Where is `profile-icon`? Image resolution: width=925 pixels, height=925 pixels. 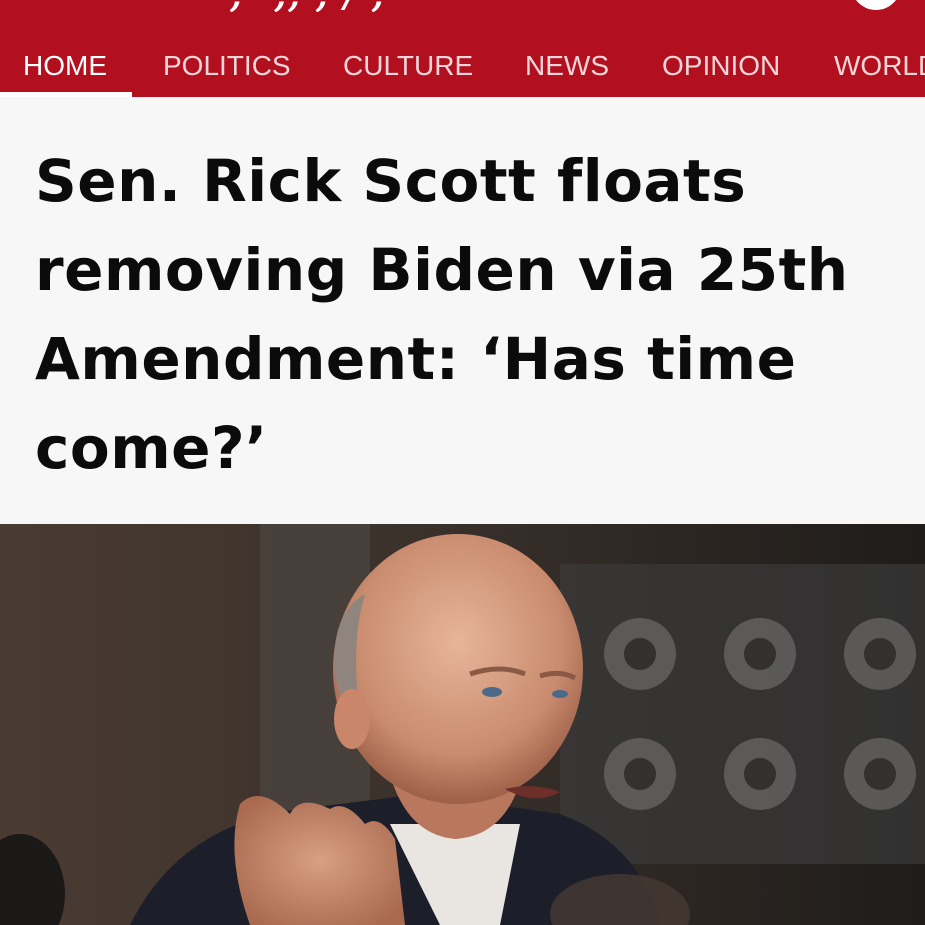 profile-icon is located at coordinates (876, 5).